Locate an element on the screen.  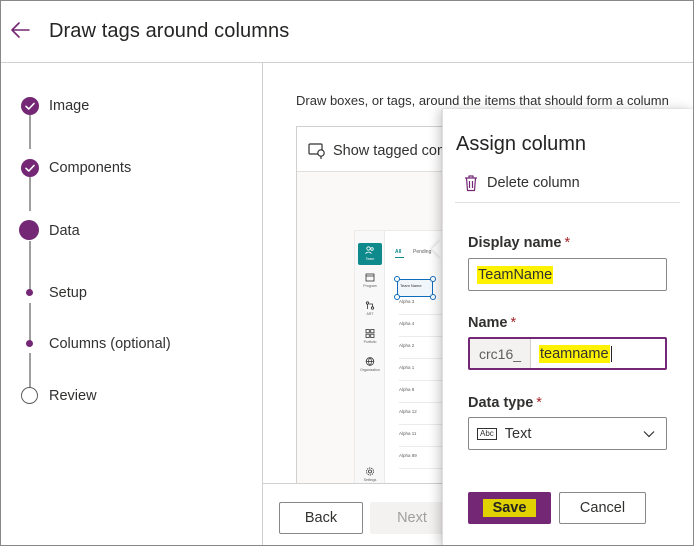
save-label: Save is located at coordinates (509, 508).